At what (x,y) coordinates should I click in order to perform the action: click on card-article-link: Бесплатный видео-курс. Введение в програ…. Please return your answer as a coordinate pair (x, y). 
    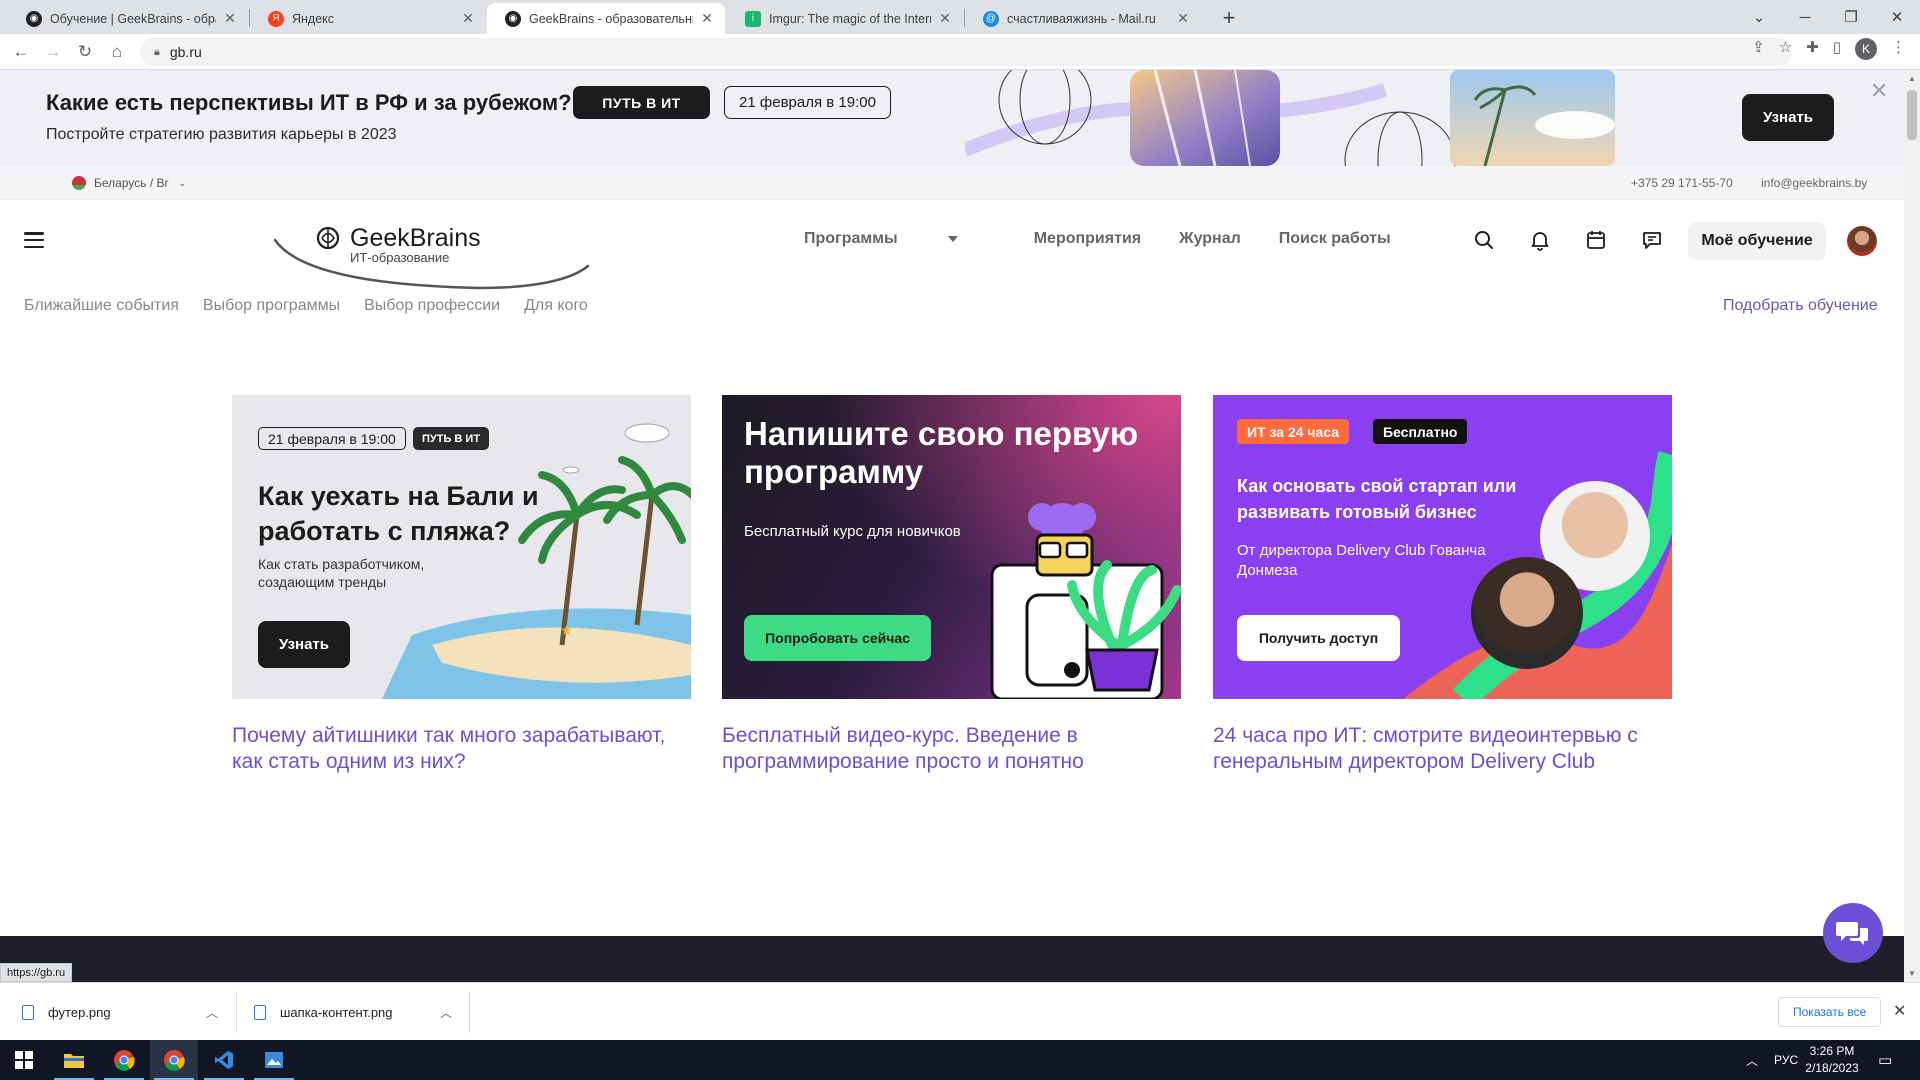
    Looking at the image, I should click on (951, 749).